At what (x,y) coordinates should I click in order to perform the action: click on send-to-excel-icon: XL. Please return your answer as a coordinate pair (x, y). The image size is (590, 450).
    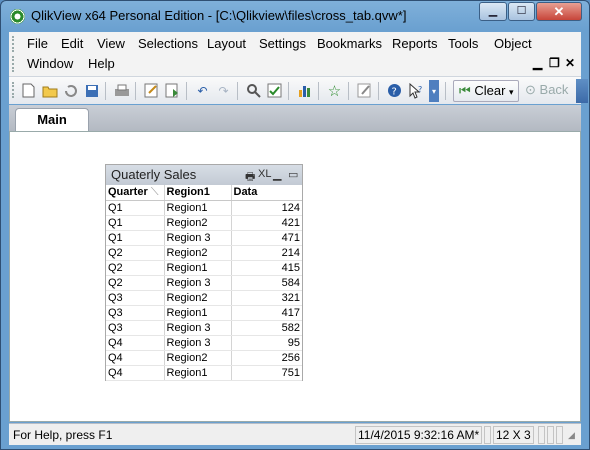
    Looking at the image, I should click on (264, 174).